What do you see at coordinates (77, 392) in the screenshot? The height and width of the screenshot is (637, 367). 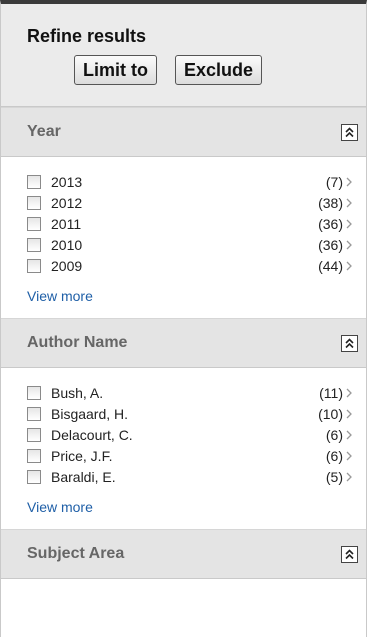 I see `facet-label: Bush, A.` at bounding box center [77, 392].